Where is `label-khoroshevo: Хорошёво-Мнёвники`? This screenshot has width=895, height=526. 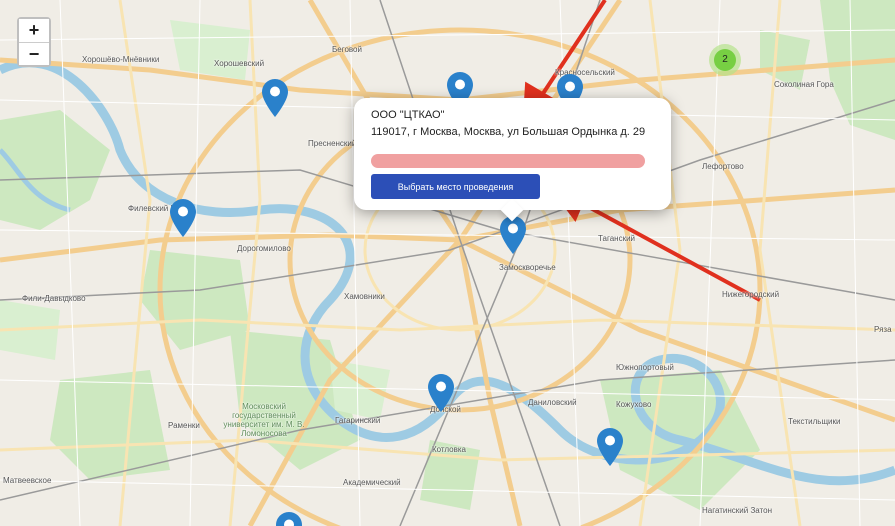 label-khoroshevo: Хорошёво-Мнёвники is located at coordinates (121, 59).